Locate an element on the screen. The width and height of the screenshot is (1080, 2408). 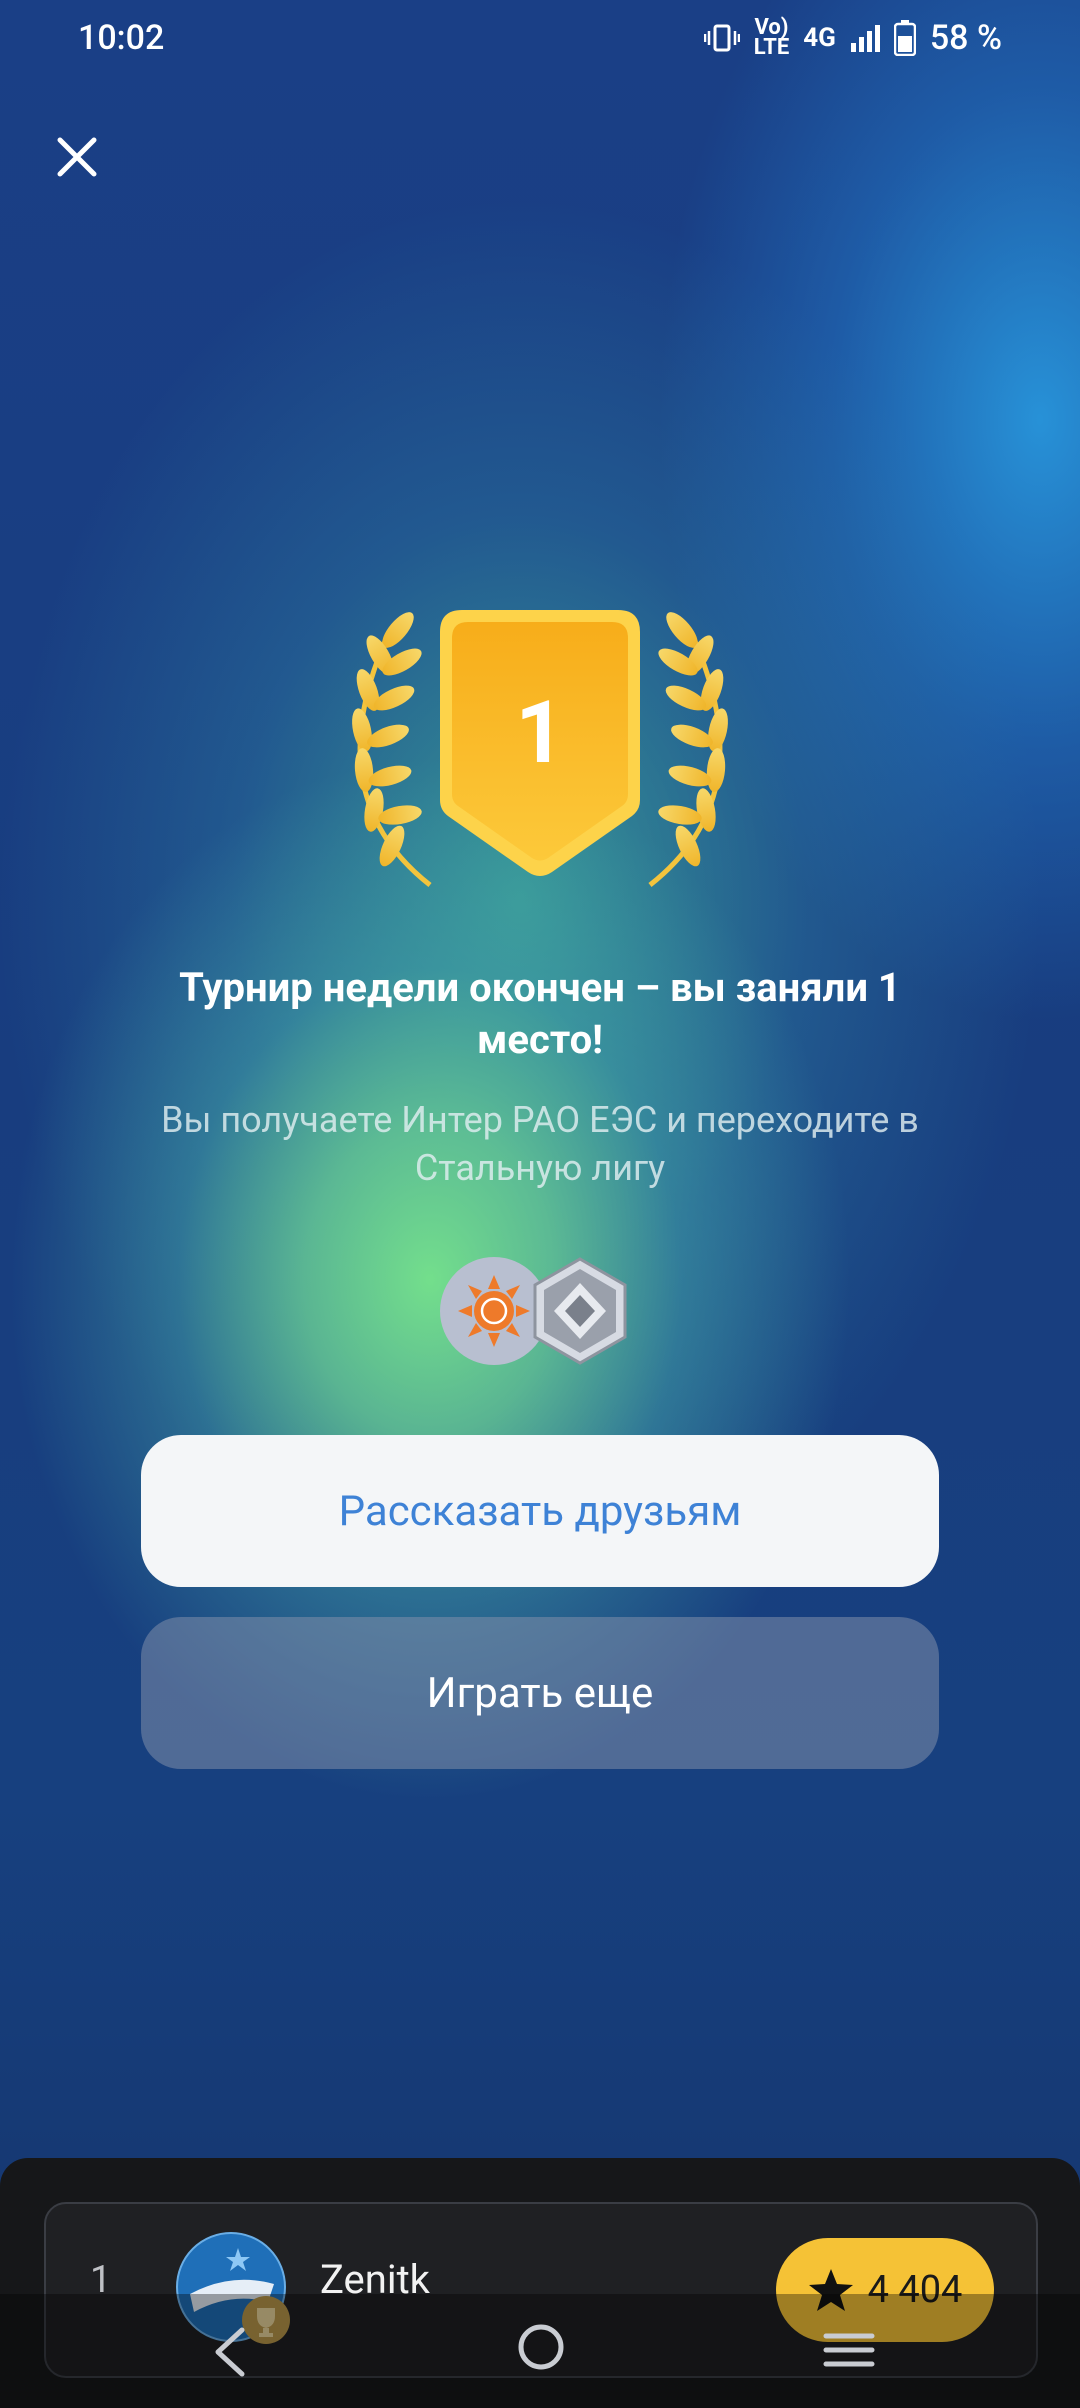
play-again-button: Играть еще is located at coordinates (540, 1693).